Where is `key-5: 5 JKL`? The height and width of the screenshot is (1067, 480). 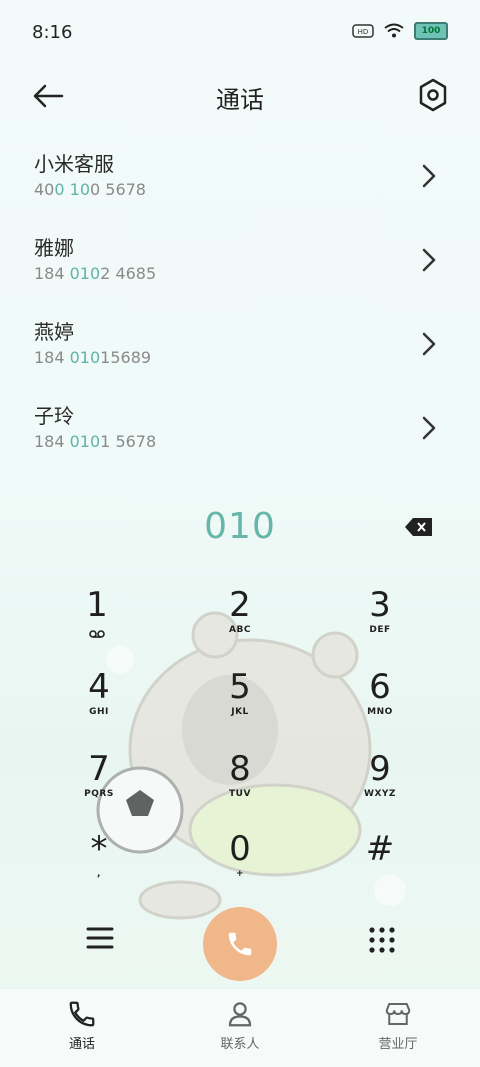 key-5: 5 JKL is located at coordinates (240, 704).